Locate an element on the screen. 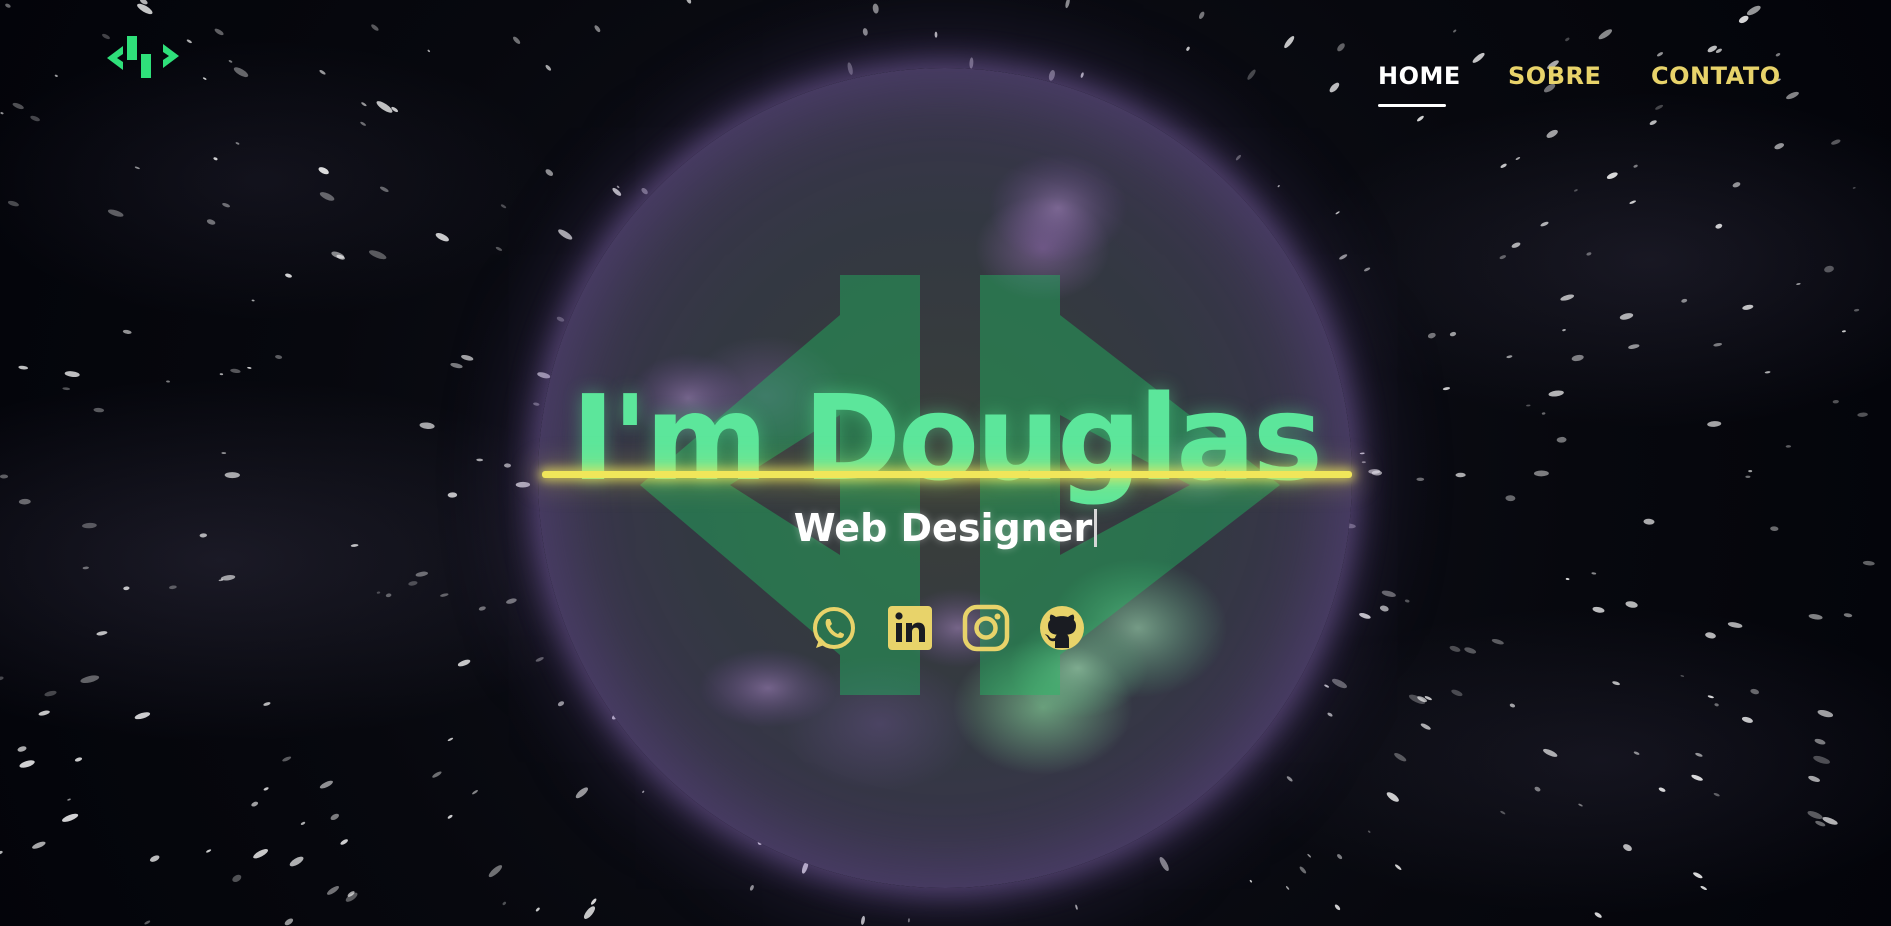 The width and height of the screenshot is (1891, 926). github-icon is located at coordinates (1062, 628).